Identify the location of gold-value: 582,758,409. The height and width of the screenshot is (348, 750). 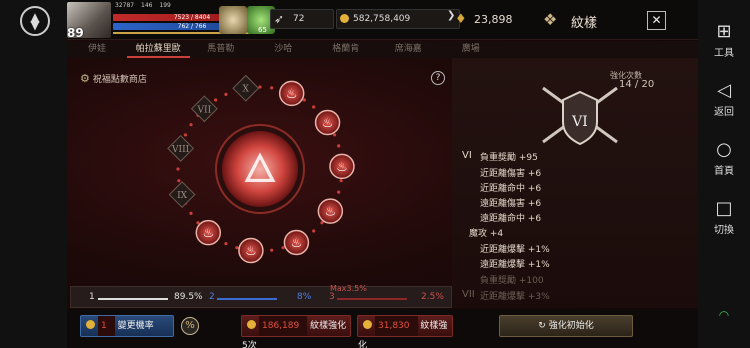
(382, 19).